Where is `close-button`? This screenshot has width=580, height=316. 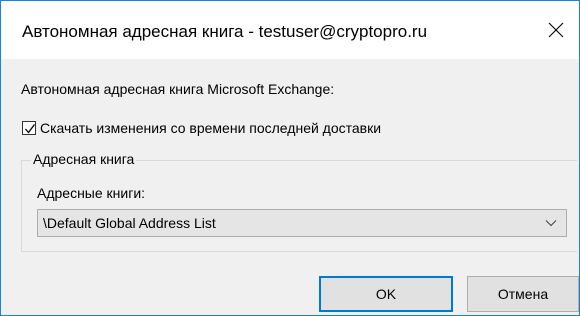 close-button is located at coordinates (556, 30).